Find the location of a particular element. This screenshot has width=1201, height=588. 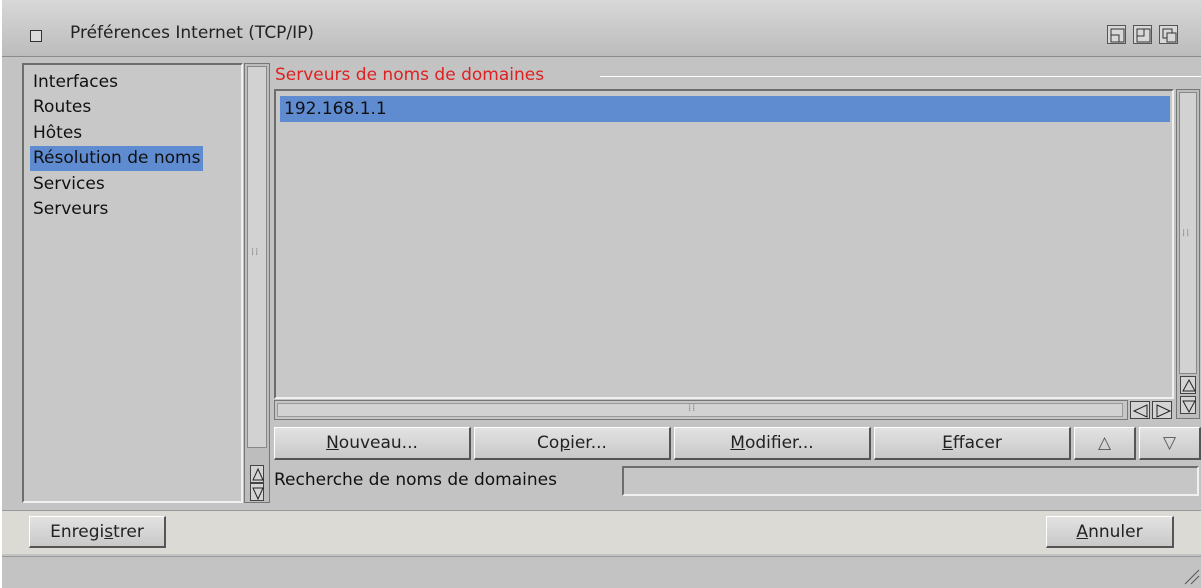

move-up-button: △ is located at coordinates (1105, 443).